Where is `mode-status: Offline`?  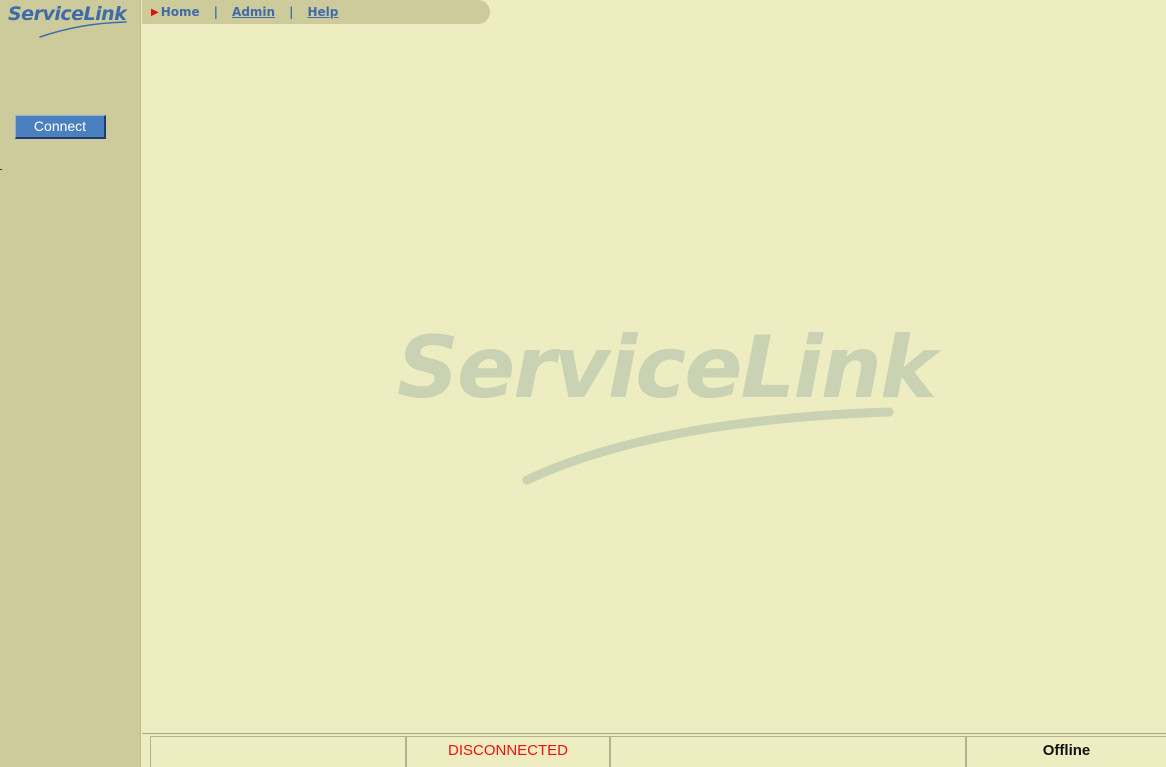
mode-status: Offline is located at coordinates (1066, 751).